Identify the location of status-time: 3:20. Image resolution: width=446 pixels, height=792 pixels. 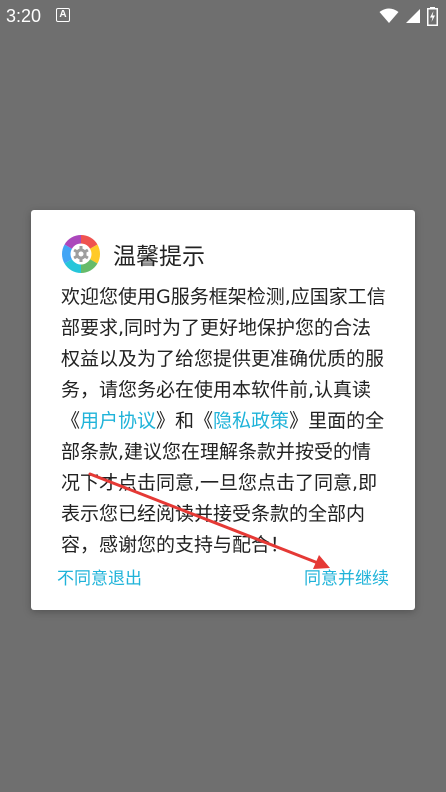
(24, 16).